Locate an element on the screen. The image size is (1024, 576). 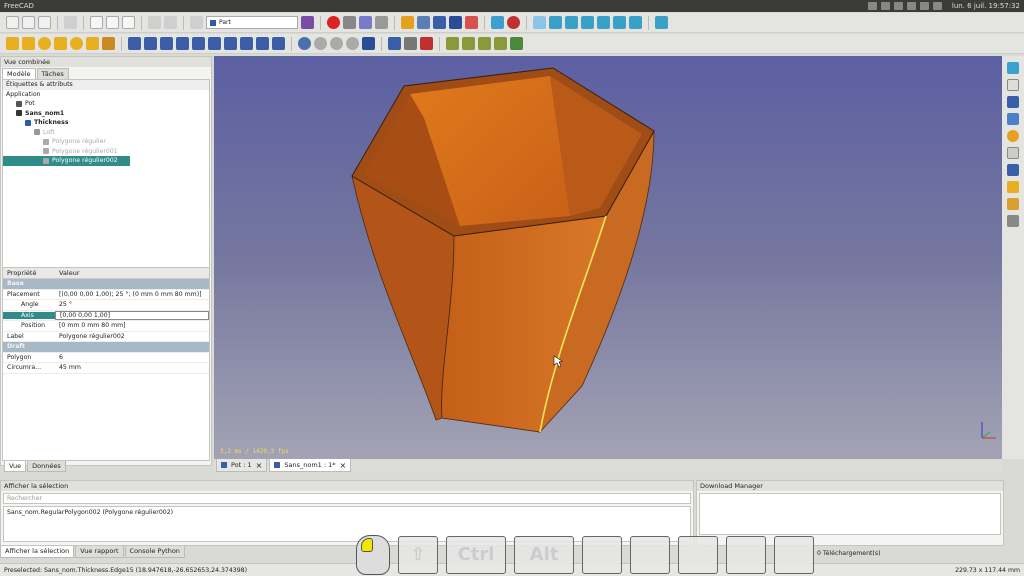
view-left-icon is located at coordinates (635, 22).